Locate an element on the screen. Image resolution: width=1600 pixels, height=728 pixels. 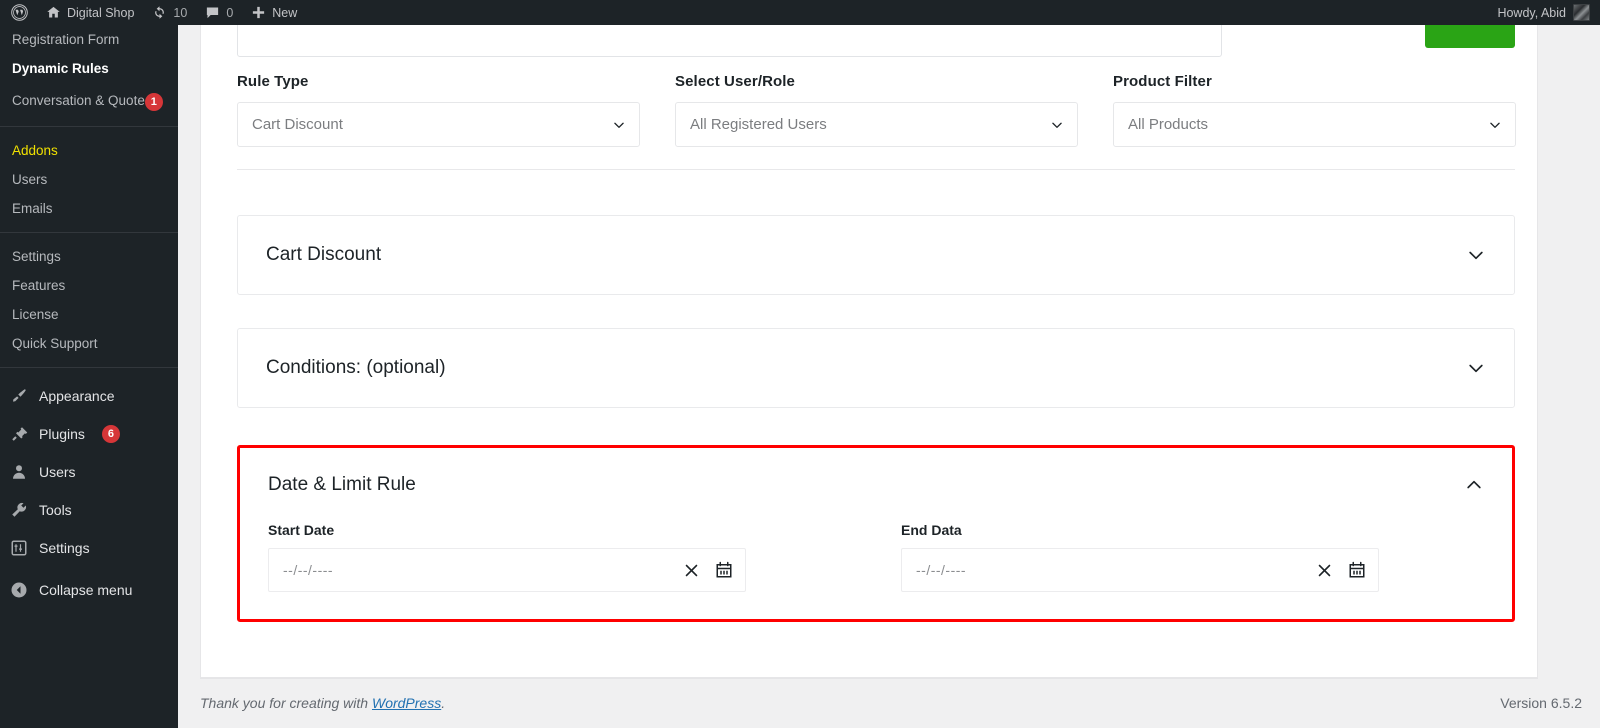
wordpress-logo-button is located at coordinates (19, 12).